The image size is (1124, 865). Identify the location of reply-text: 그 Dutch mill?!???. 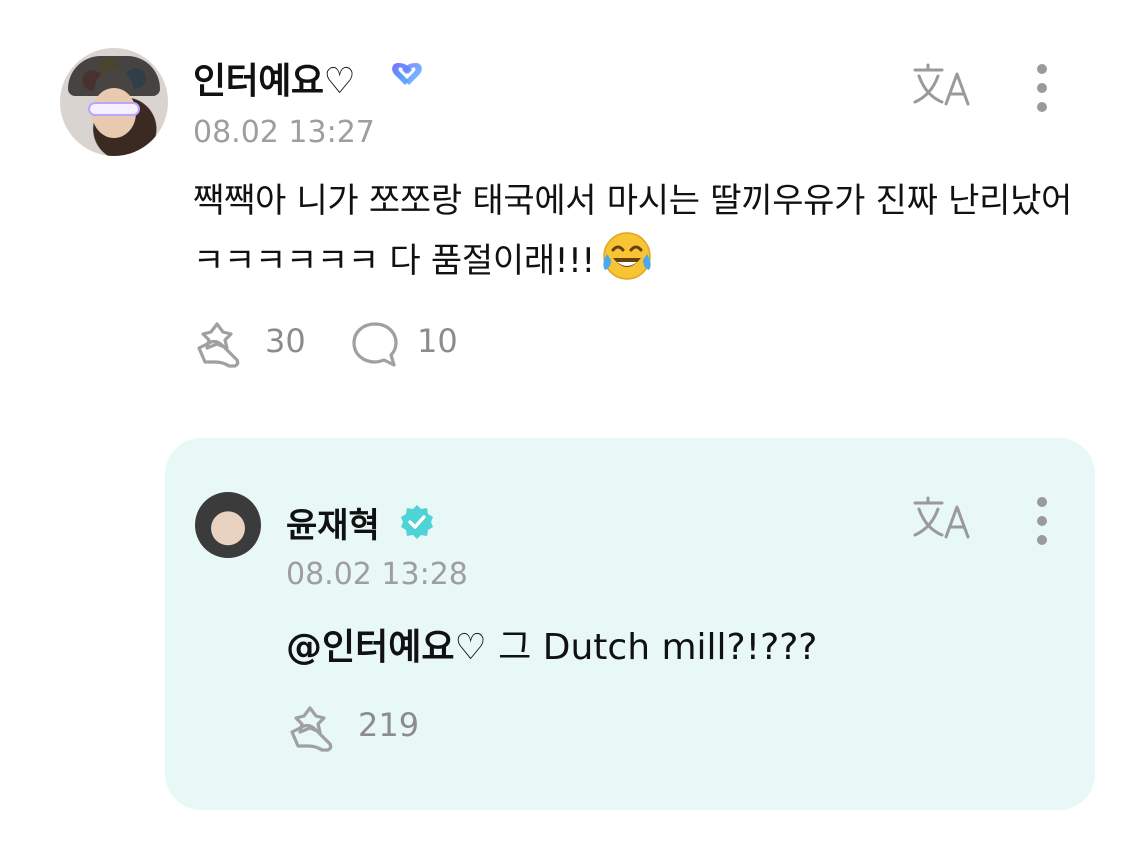
(652, 647).